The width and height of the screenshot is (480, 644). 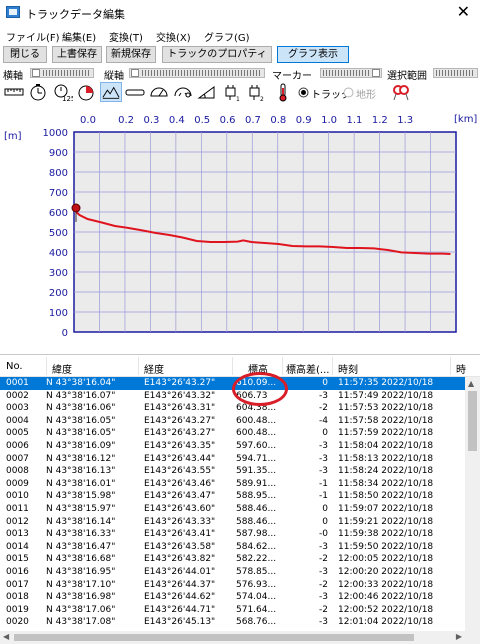 I want to click on menu-file: ファイル(F), so click(x=33, y=36).